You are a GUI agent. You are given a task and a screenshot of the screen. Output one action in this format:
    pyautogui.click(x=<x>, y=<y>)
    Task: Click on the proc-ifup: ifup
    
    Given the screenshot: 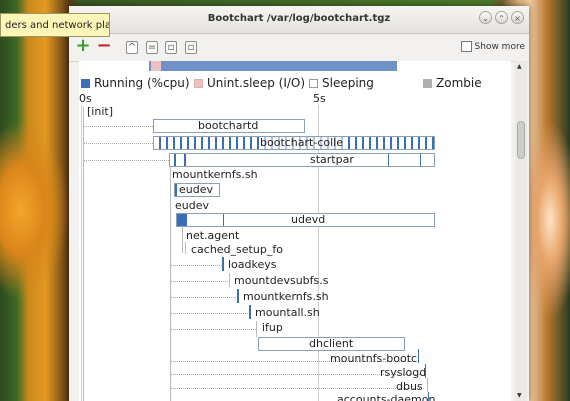 What is the action you would take?
    pyautogui.click(x=272, y=328)
    